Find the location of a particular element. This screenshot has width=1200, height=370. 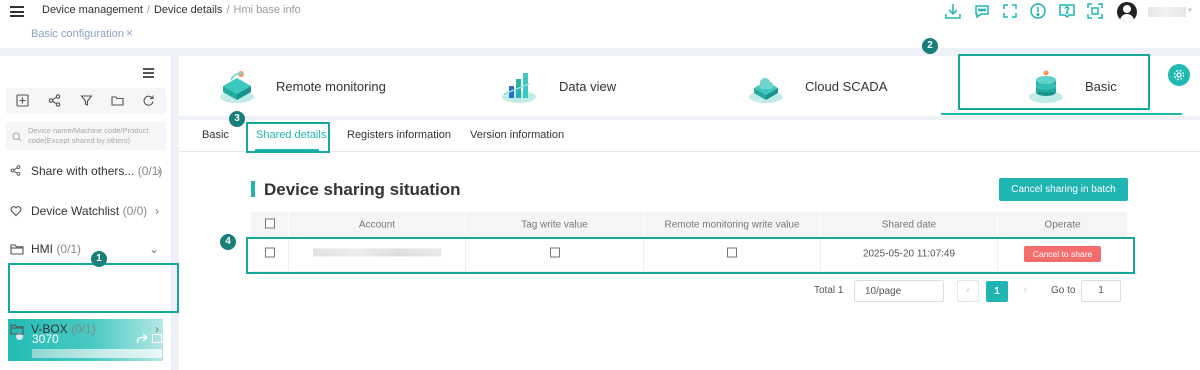

user-name-redacted is located at coordinates (1167, 12).